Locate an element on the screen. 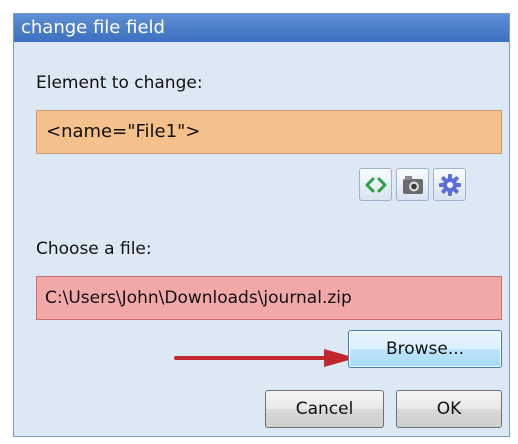 This screenshot has height=444, width=518. choose-file-label: Choose a file: is located at coordinates (94, 249).